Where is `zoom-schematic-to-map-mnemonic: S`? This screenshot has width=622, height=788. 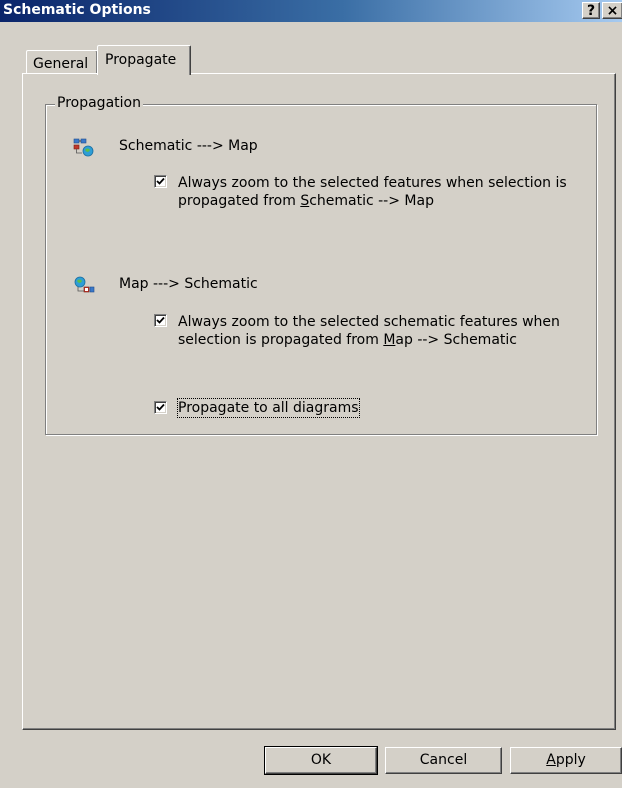
zoom-schematic-to-map-mnemonic: S is located at coordinates (305, 201).